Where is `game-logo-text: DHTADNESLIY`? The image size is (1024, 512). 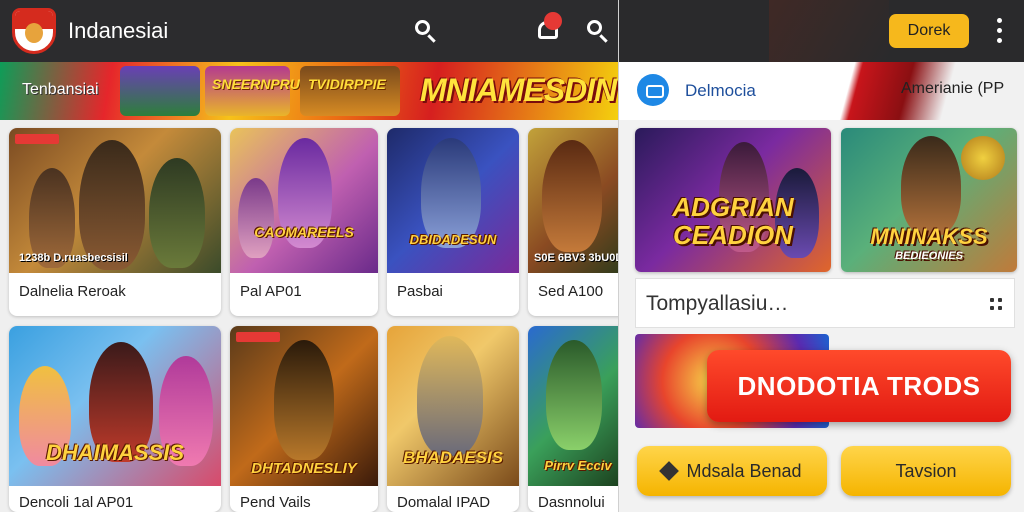
game-logo-text: DHTADNESLIY is located at coordinates (304, 468).